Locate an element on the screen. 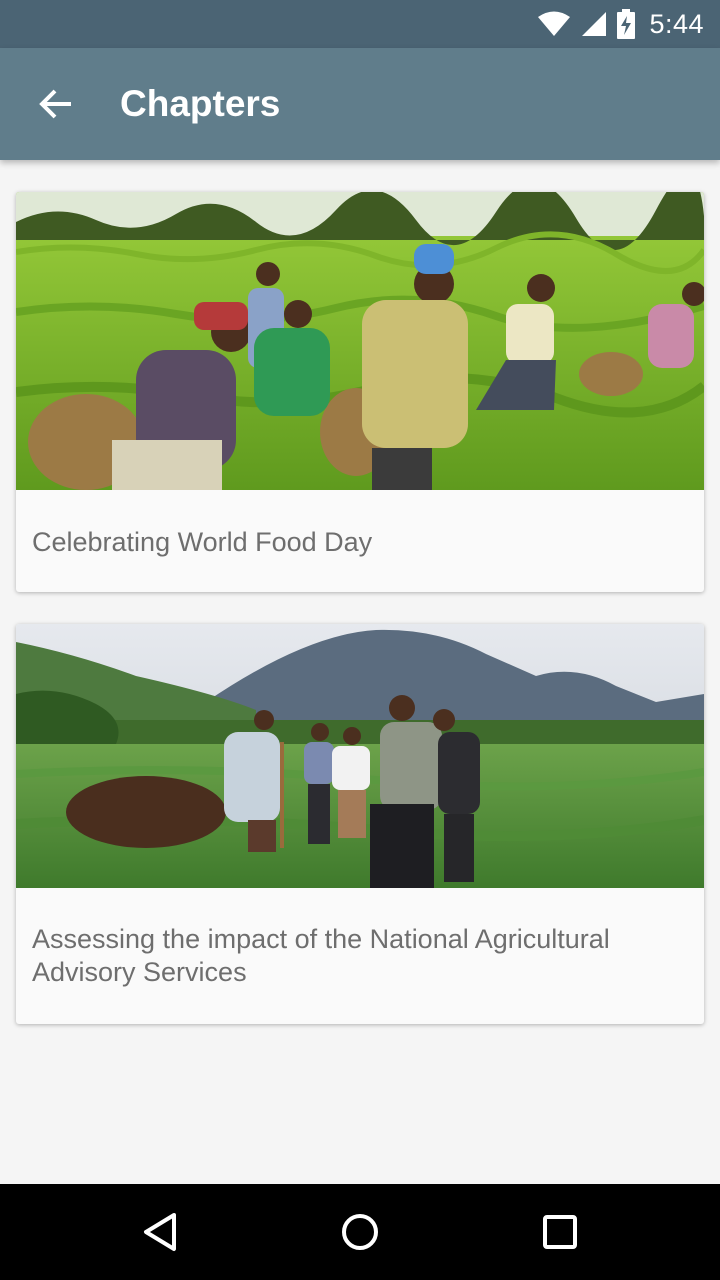  back-triangle-icon is located at coordinates (160, 1232).